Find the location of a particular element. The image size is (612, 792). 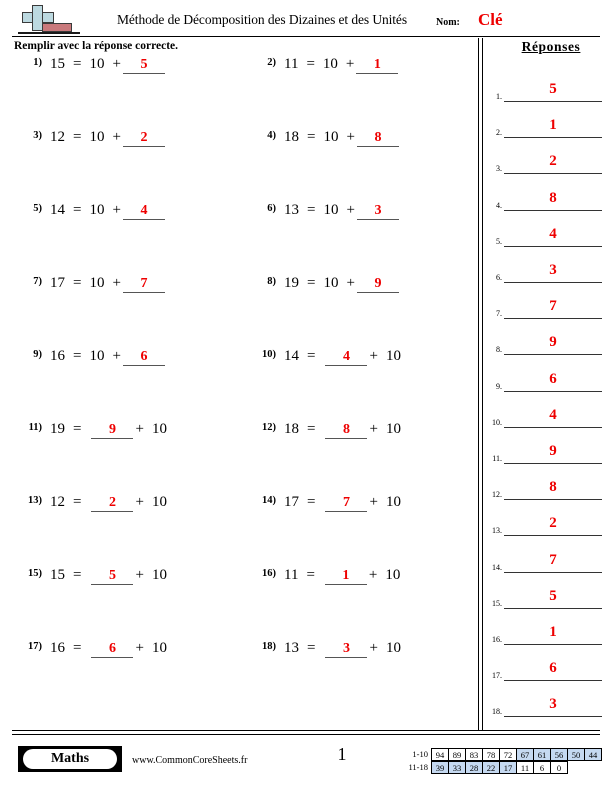

problem-operand-total: 12 is located at coordinates (57, 502).